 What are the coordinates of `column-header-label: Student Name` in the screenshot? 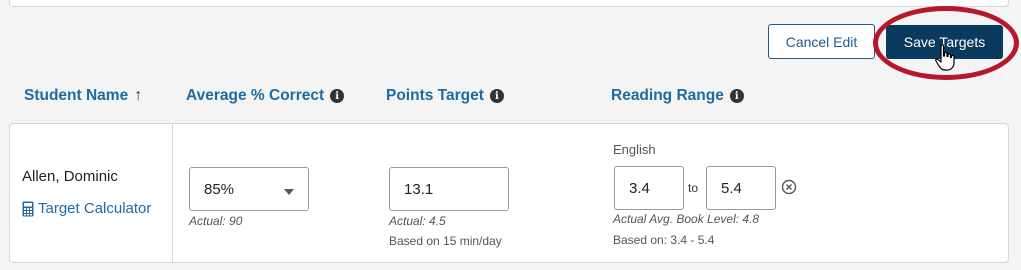 It's located at (76, 95).